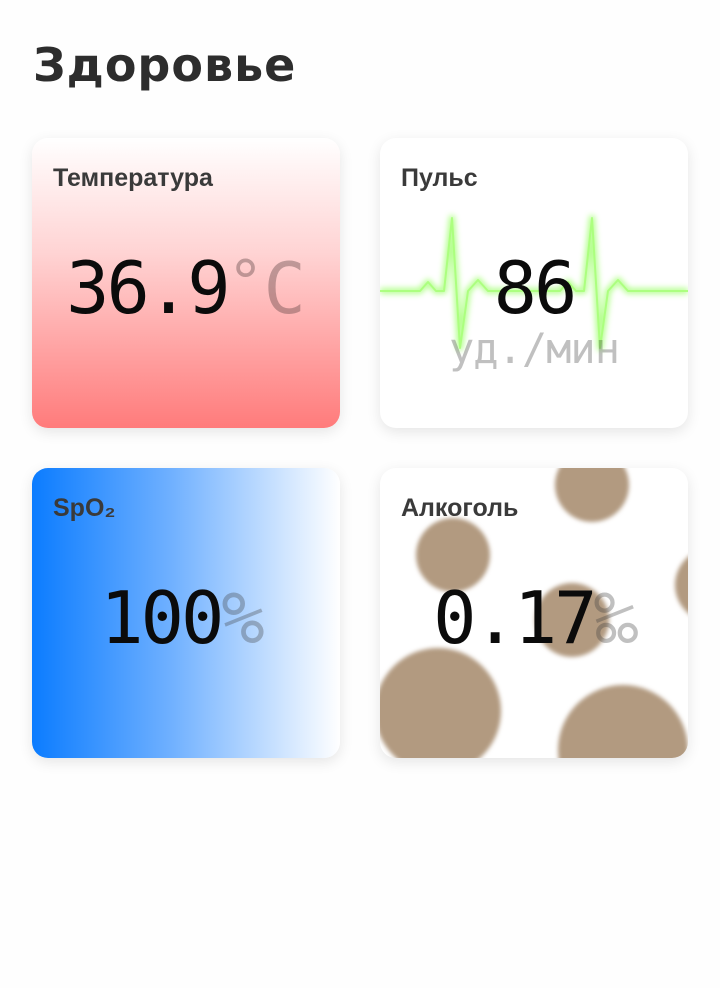  Describe the element at coordinates (284, 289) in the screenshot. I see `temperature-unit: C` at that location.